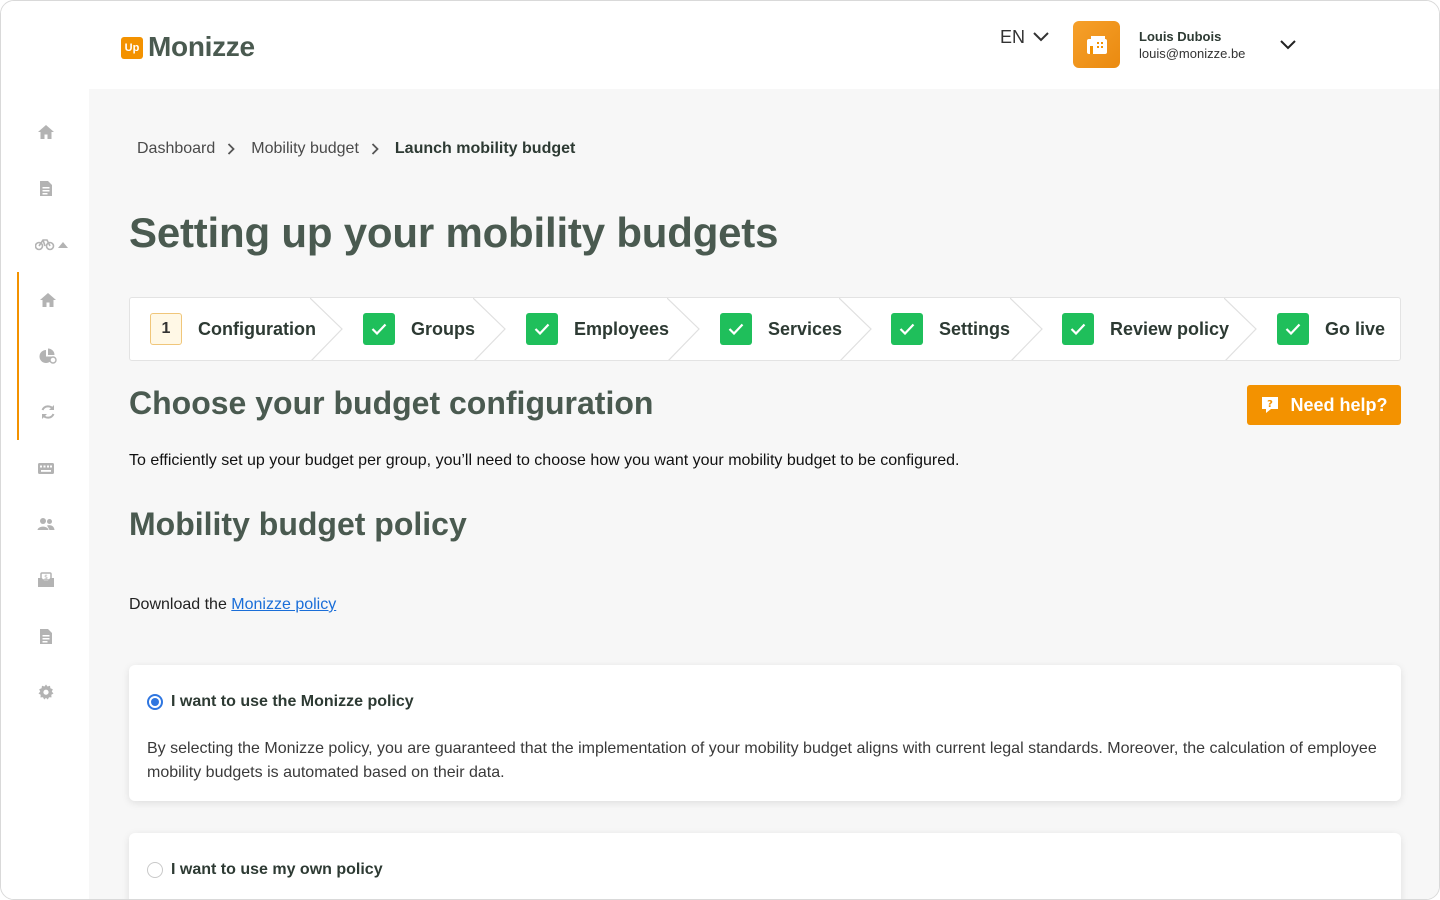 This screenshot has height=900, width=1440. What do you see at coordinates (132, 48) in the screenshot?
I see `logo-badge: Up` at bounding box center [132, 48].